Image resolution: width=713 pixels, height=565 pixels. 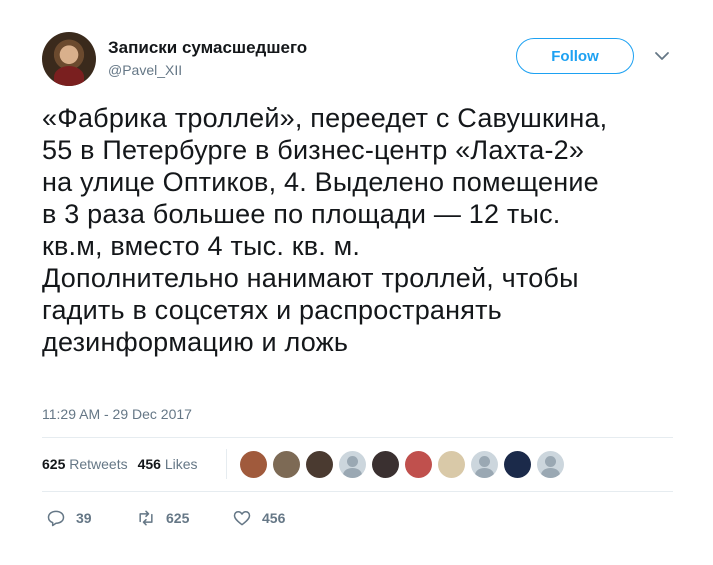 What do you see at coordinates (145, 70) in the screenshot?
I see `user-handle: @Pavel_XII` at bounding box center [145, 70].